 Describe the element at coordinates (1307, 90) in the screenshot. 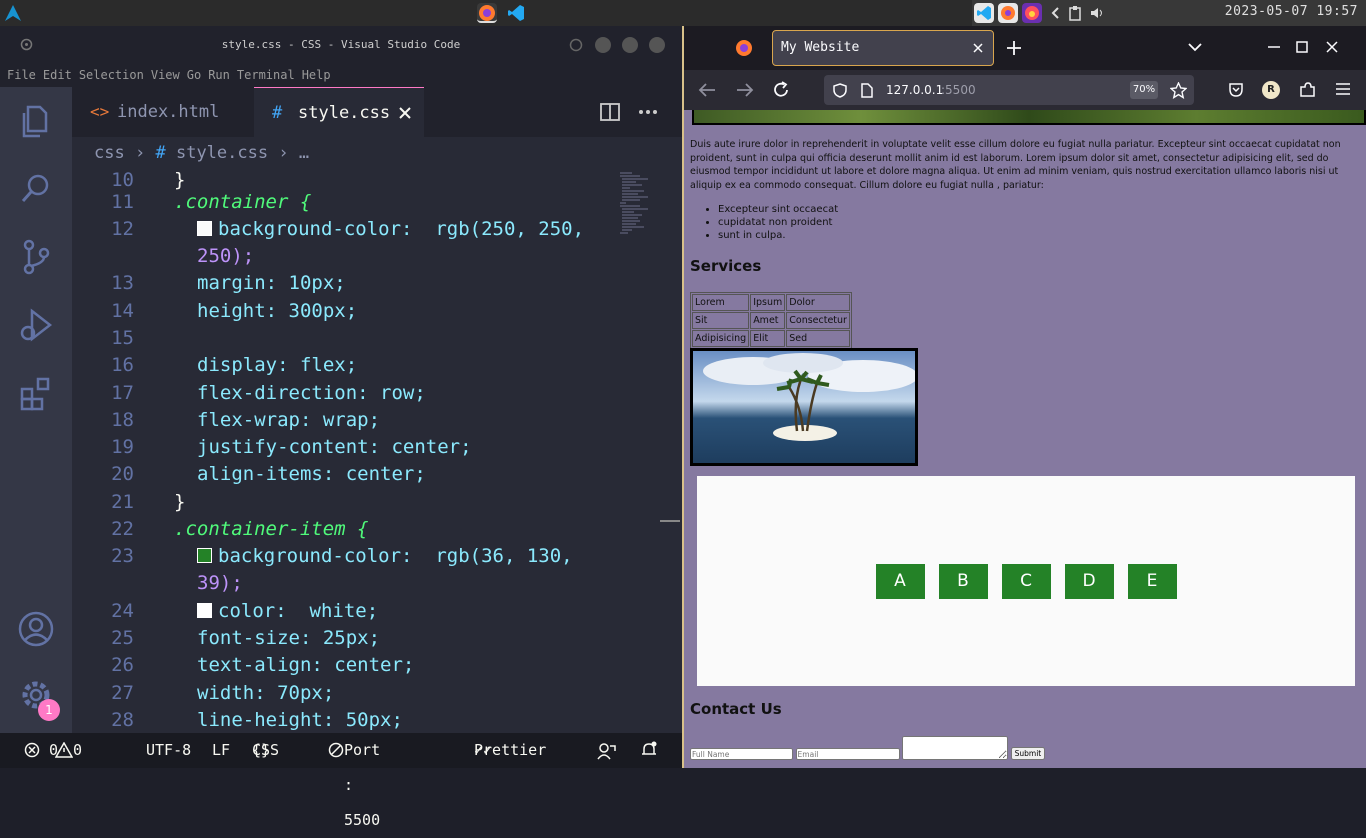

I see `extensions-puzzle-icon` at that location.